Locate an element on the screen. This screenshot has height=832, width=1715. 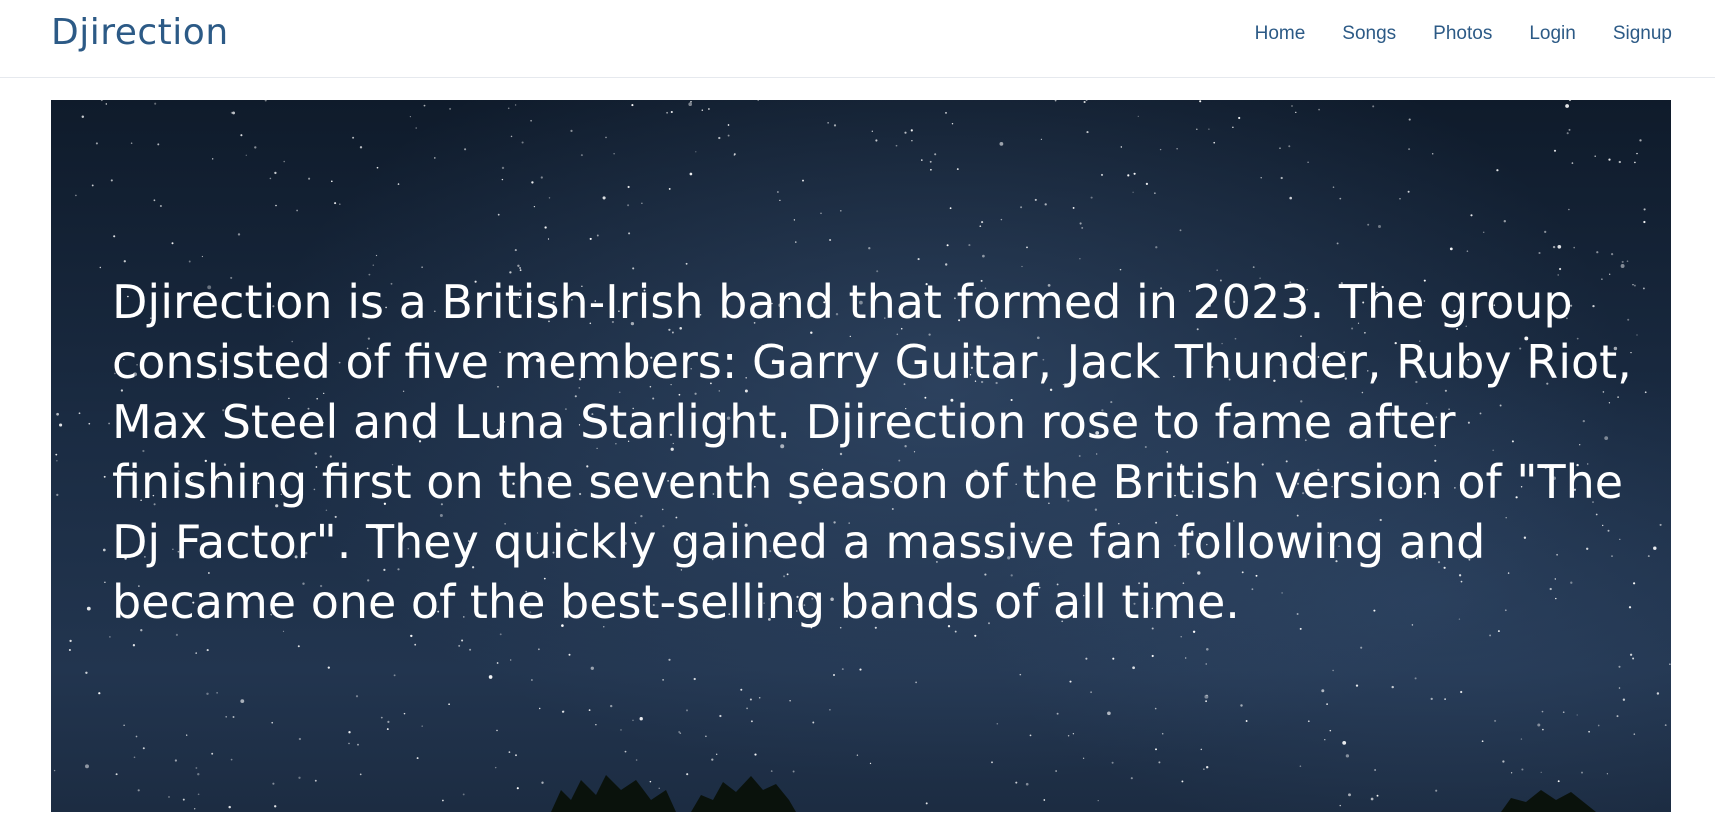
nav-link-home: Home is located at coordinates (1280, 34).